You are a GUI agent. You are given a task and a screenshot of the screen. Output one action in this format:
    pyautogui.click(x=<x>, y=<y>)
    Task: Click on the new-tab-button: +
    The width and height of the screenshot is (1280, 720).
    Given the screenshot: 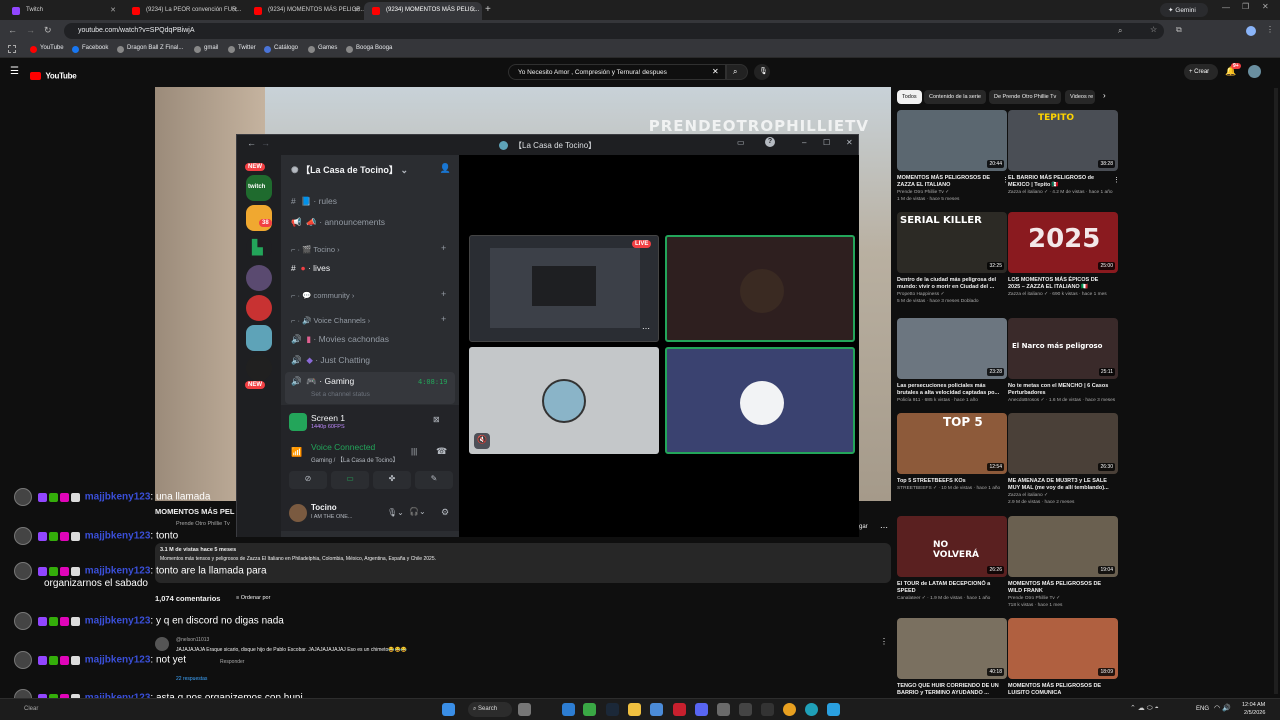 What is the action you would take?
    pyautogui.click(x=488, y=9)
    